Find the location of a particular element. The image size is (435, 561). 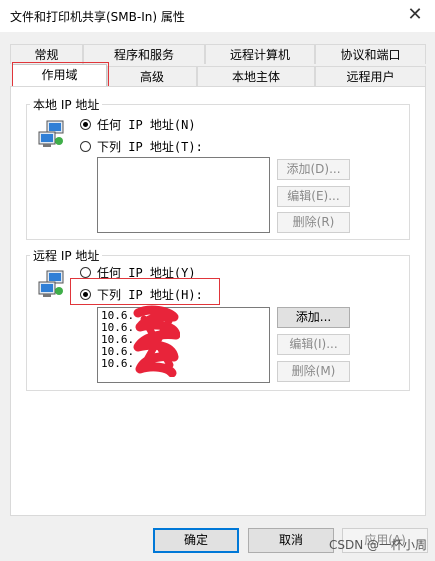

local-ip-list is located at coordinates (183, 195).